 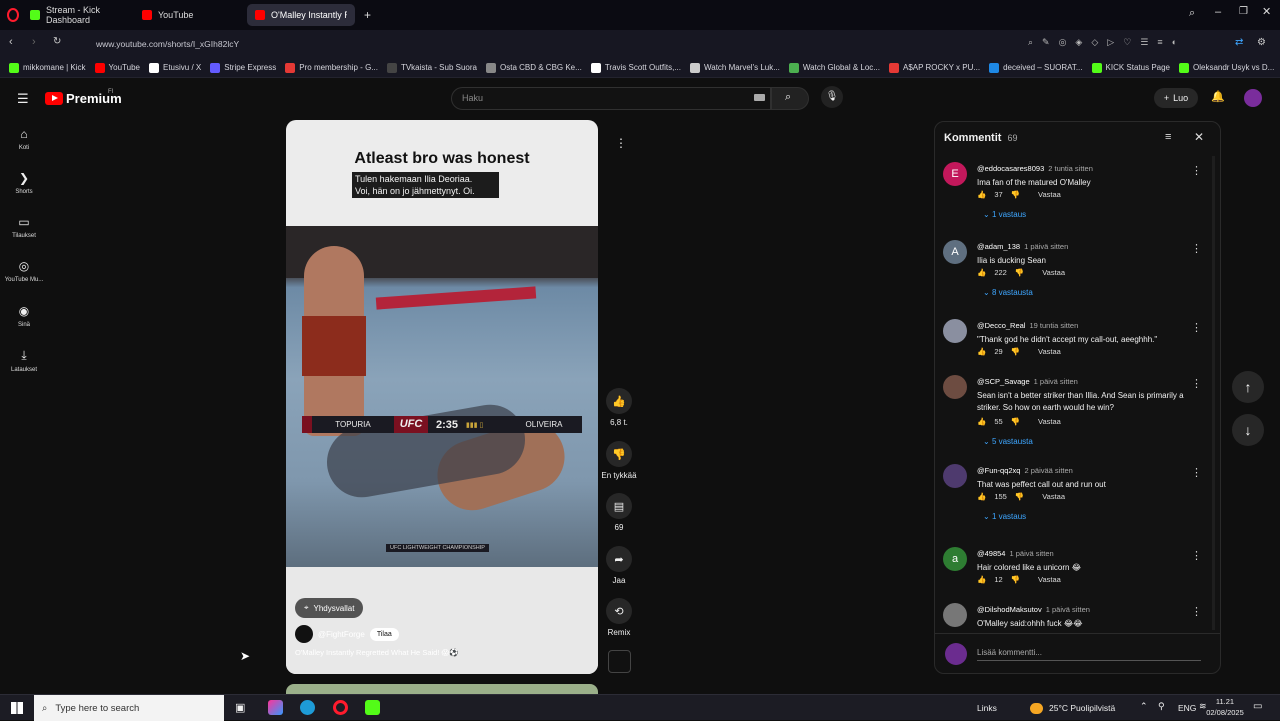 I want to click on nav-item-home: ⌂ Koti, so click(x=24, y=139).